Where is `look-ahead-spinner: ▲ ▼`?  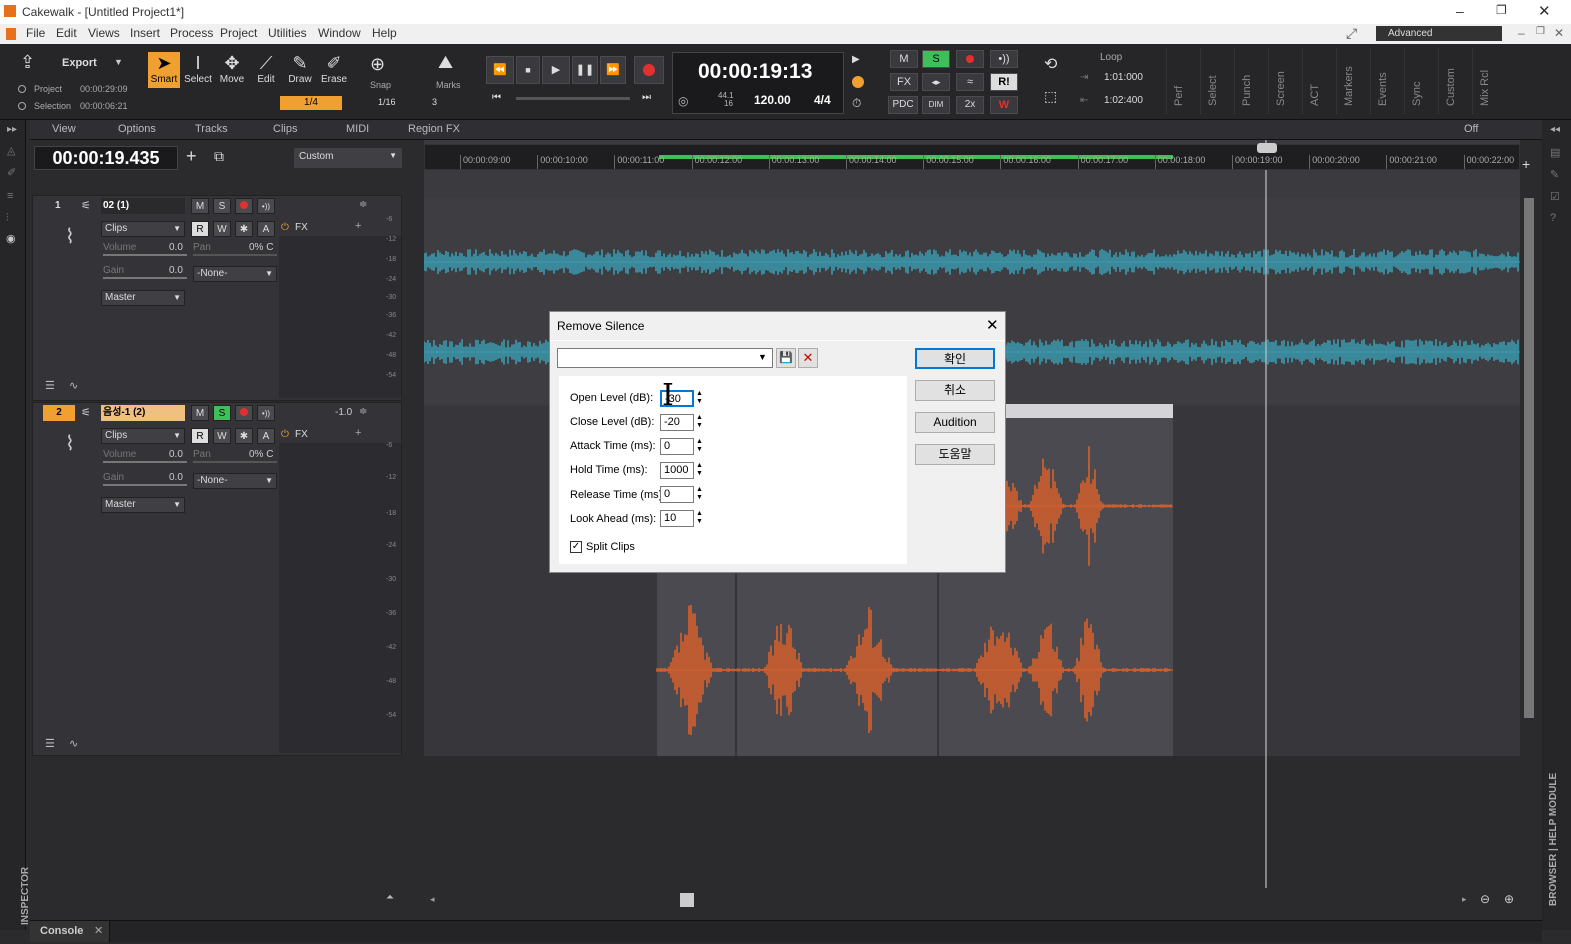 look-ahead-spinner: ▲ ▼ is located at coordinates (700, 518).